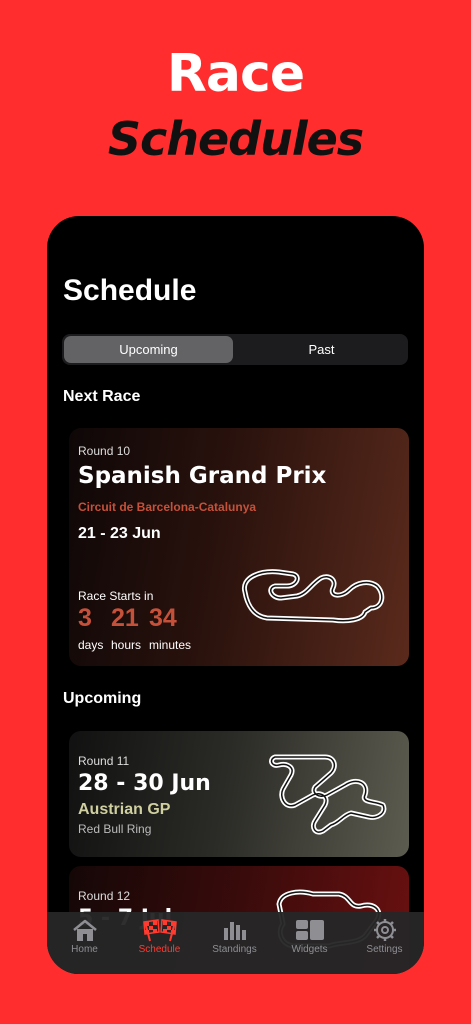 Image resolution: width=471 pixels, height=1024 pixels. What do you see at coordinates (321, 349) in the screenshot?
I see `segment-past: Past` at bounding box center [321, 349].